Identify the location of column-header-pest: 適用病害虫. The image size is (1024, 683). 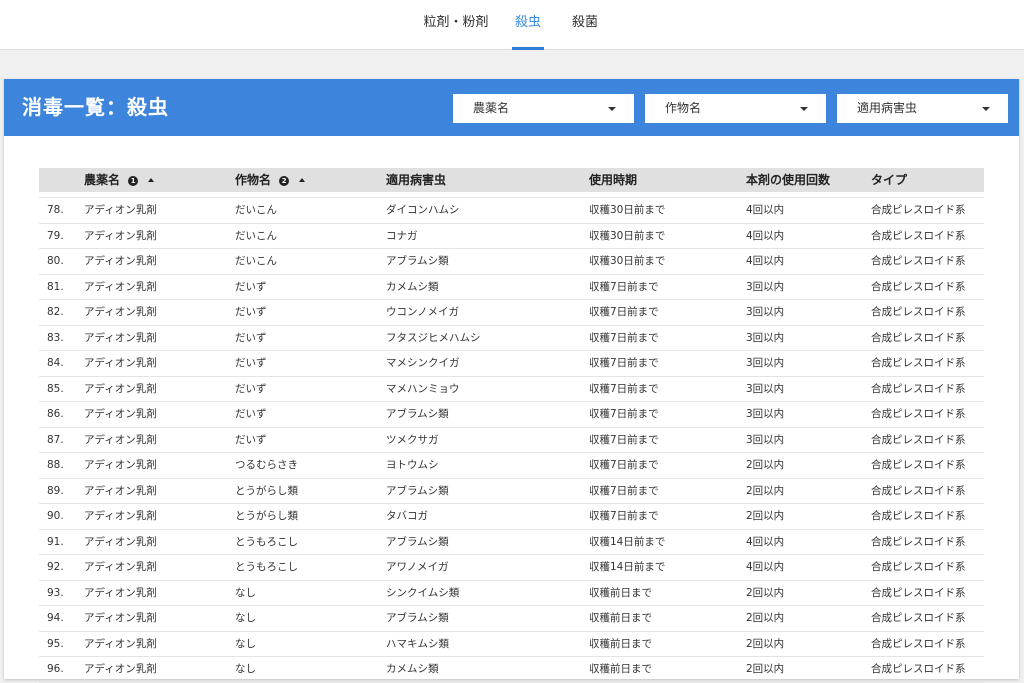
(416, 180).